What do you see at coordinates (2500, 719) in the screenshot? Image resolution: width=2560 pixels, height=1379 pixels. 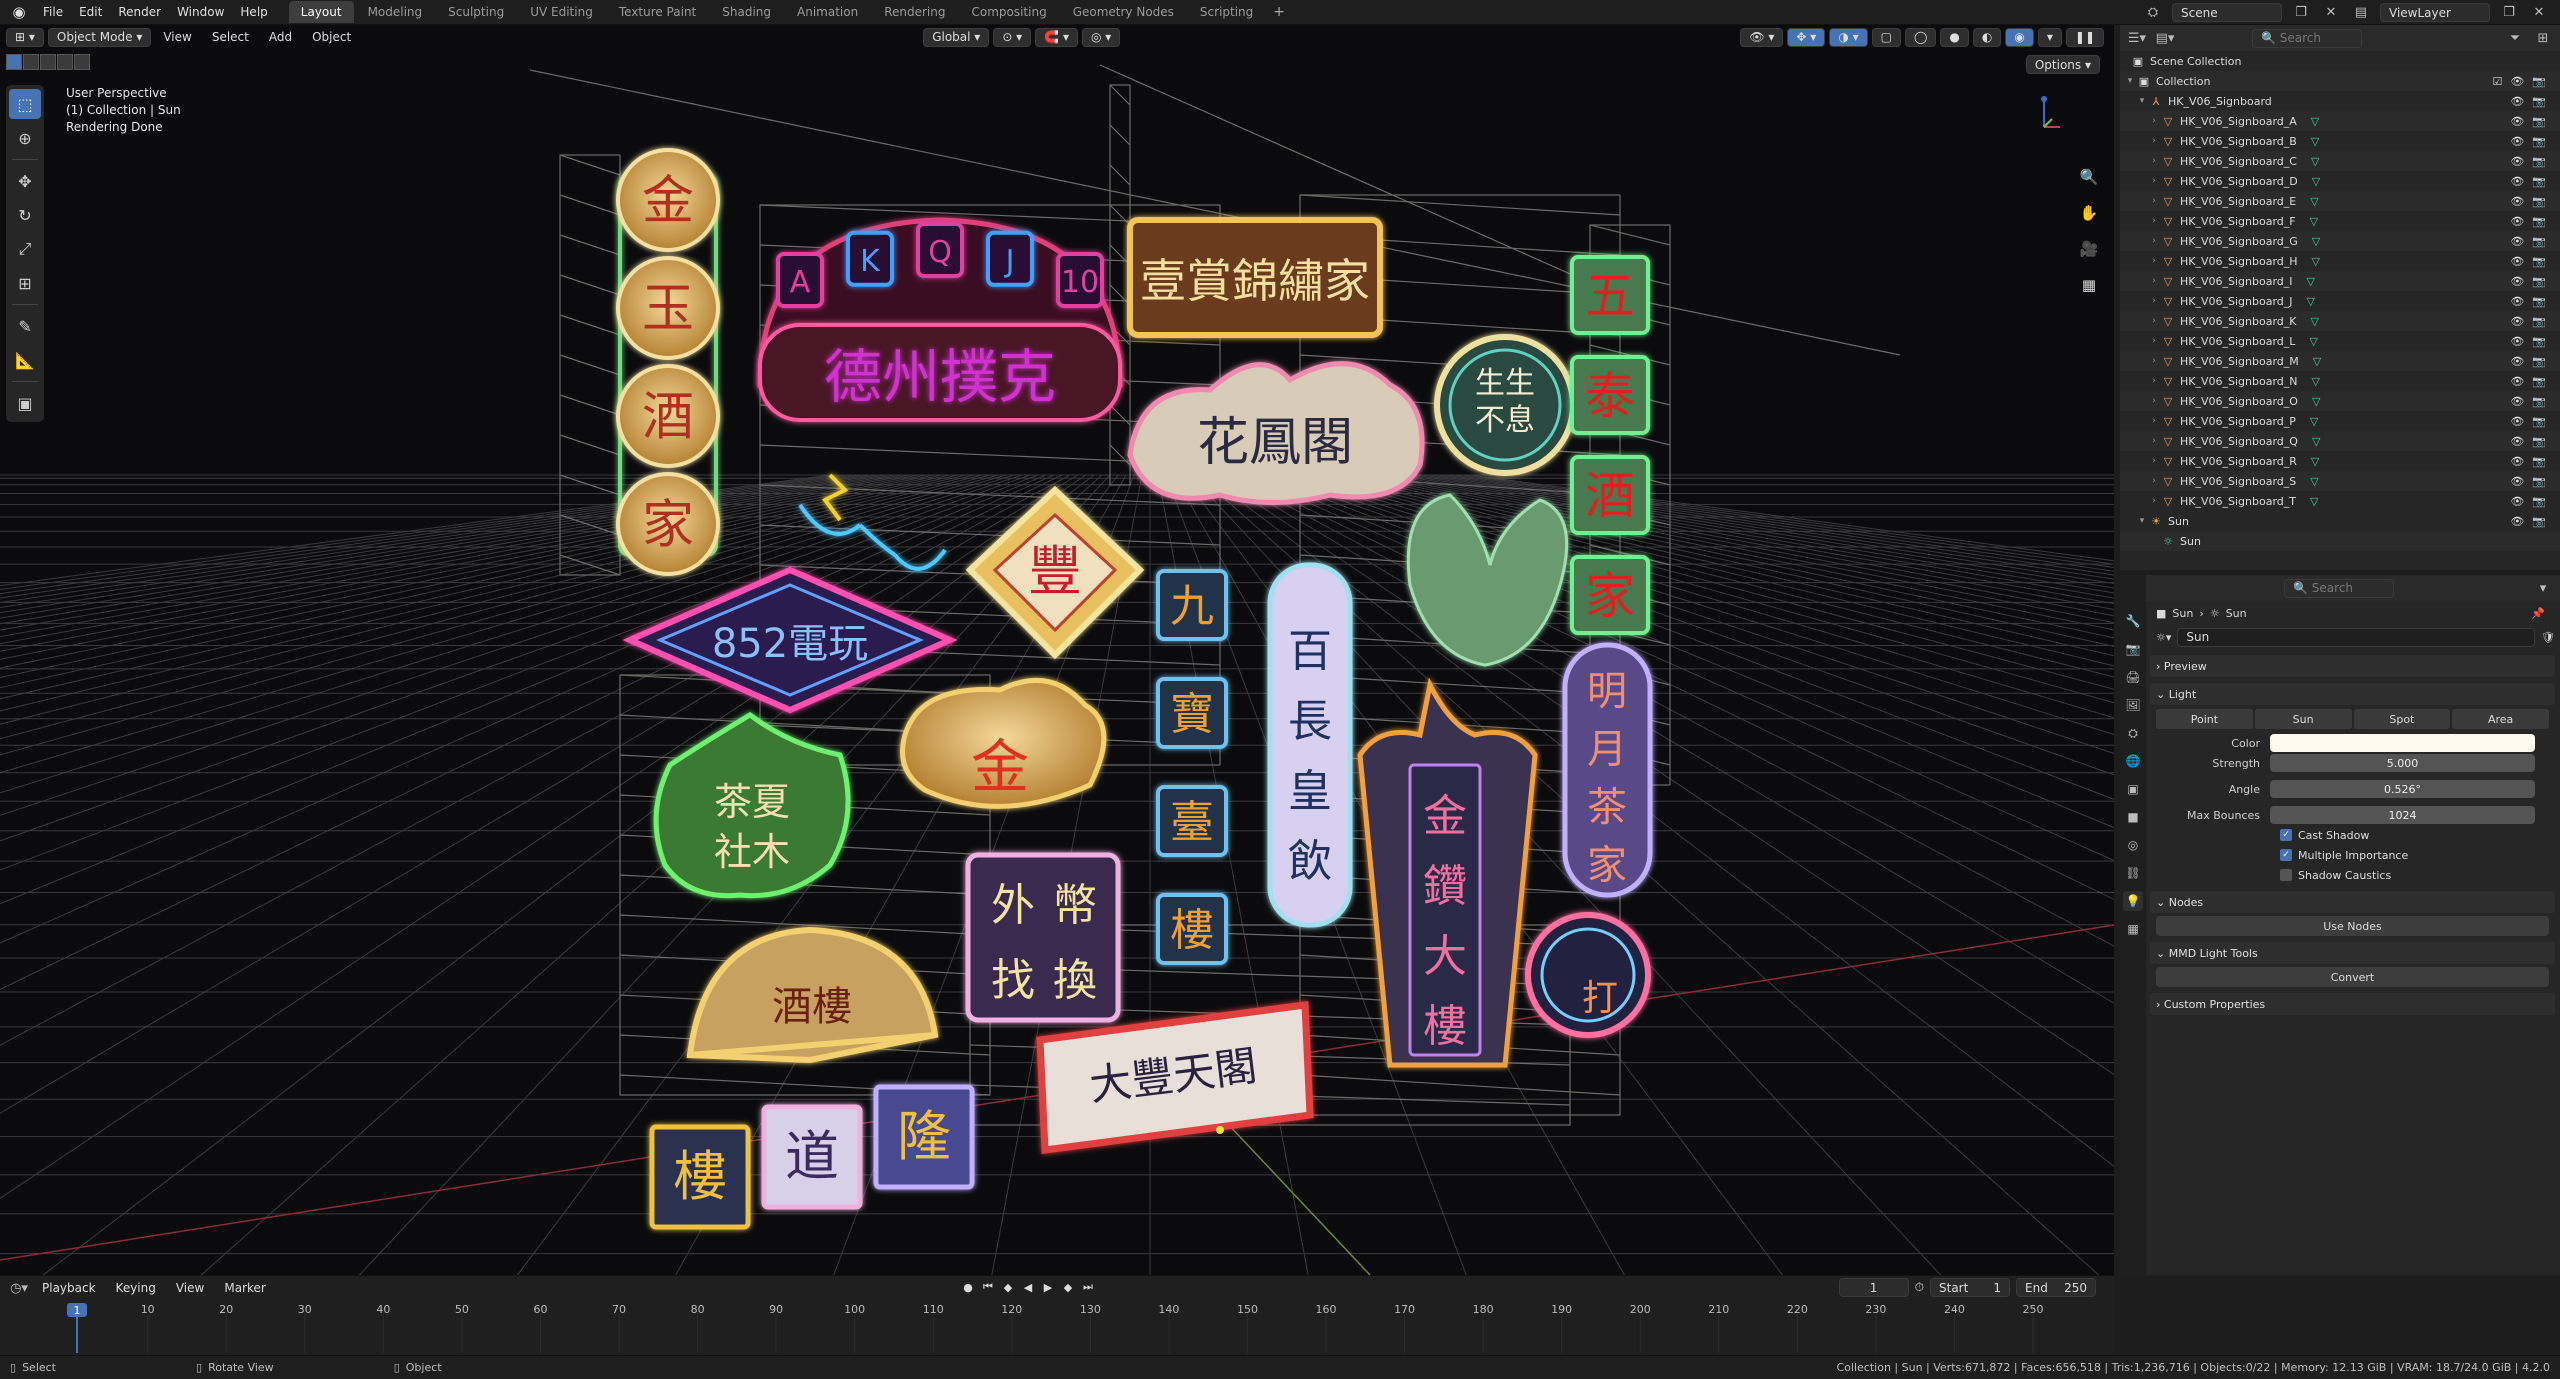 I see `light-type-area: Area` at bounding box center [2500, 719].